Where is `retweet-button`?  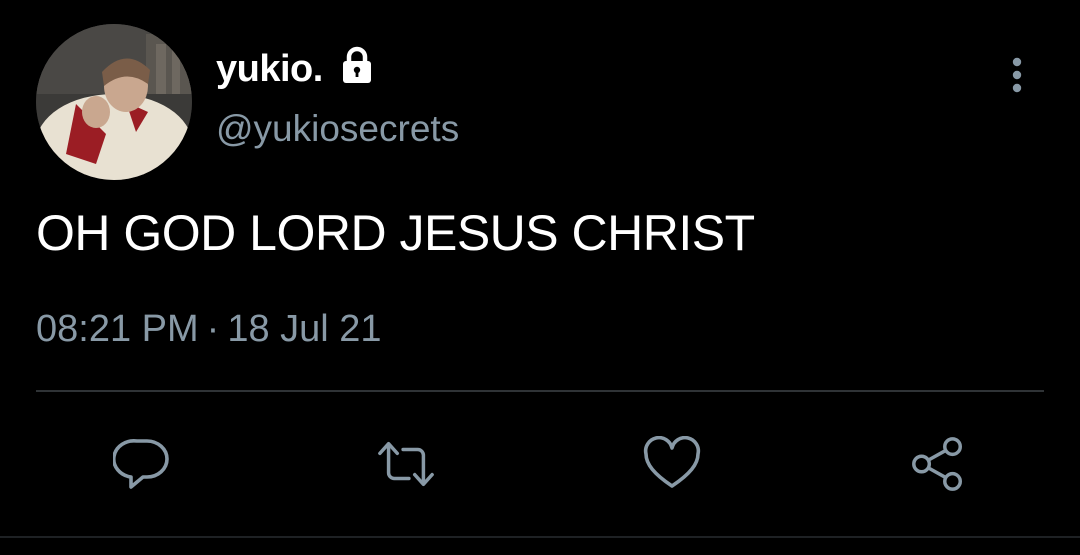 retweet-button is located at coordinates (406, 464).